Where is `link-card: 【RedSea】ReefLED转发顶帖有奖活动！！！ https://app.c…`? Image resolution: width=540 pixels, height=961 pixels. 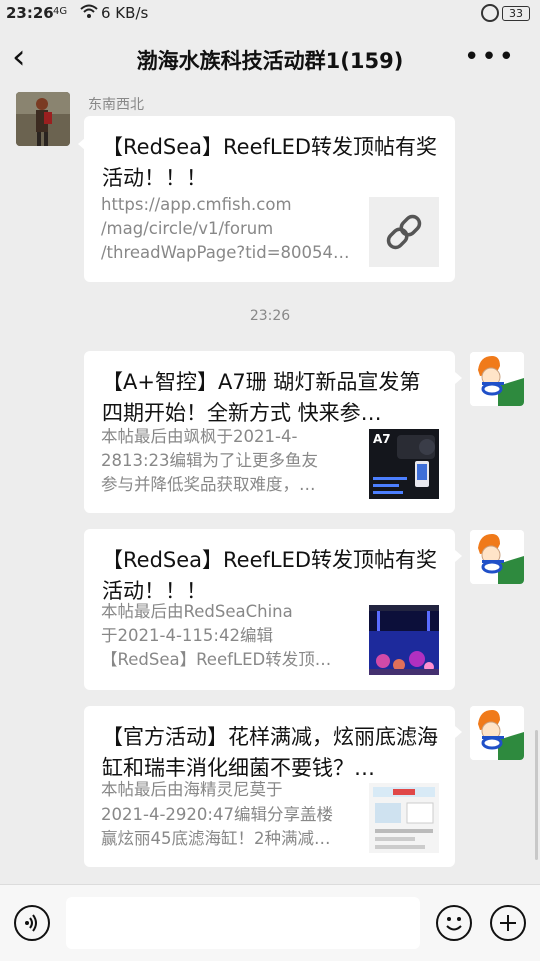
link-card: 【RedSea】ReefLED转发顶帖有奖活动！！！ https://app.c… is located at coordinates (269, 199).